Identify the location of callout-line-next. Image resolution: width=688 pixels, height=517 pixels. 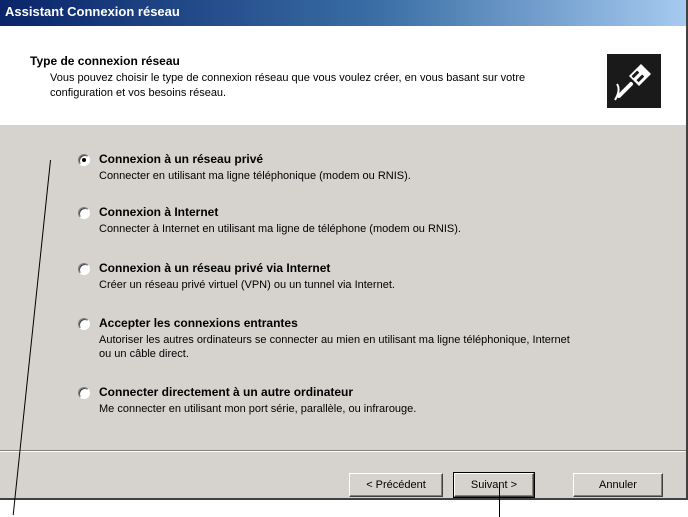
(499, 500).